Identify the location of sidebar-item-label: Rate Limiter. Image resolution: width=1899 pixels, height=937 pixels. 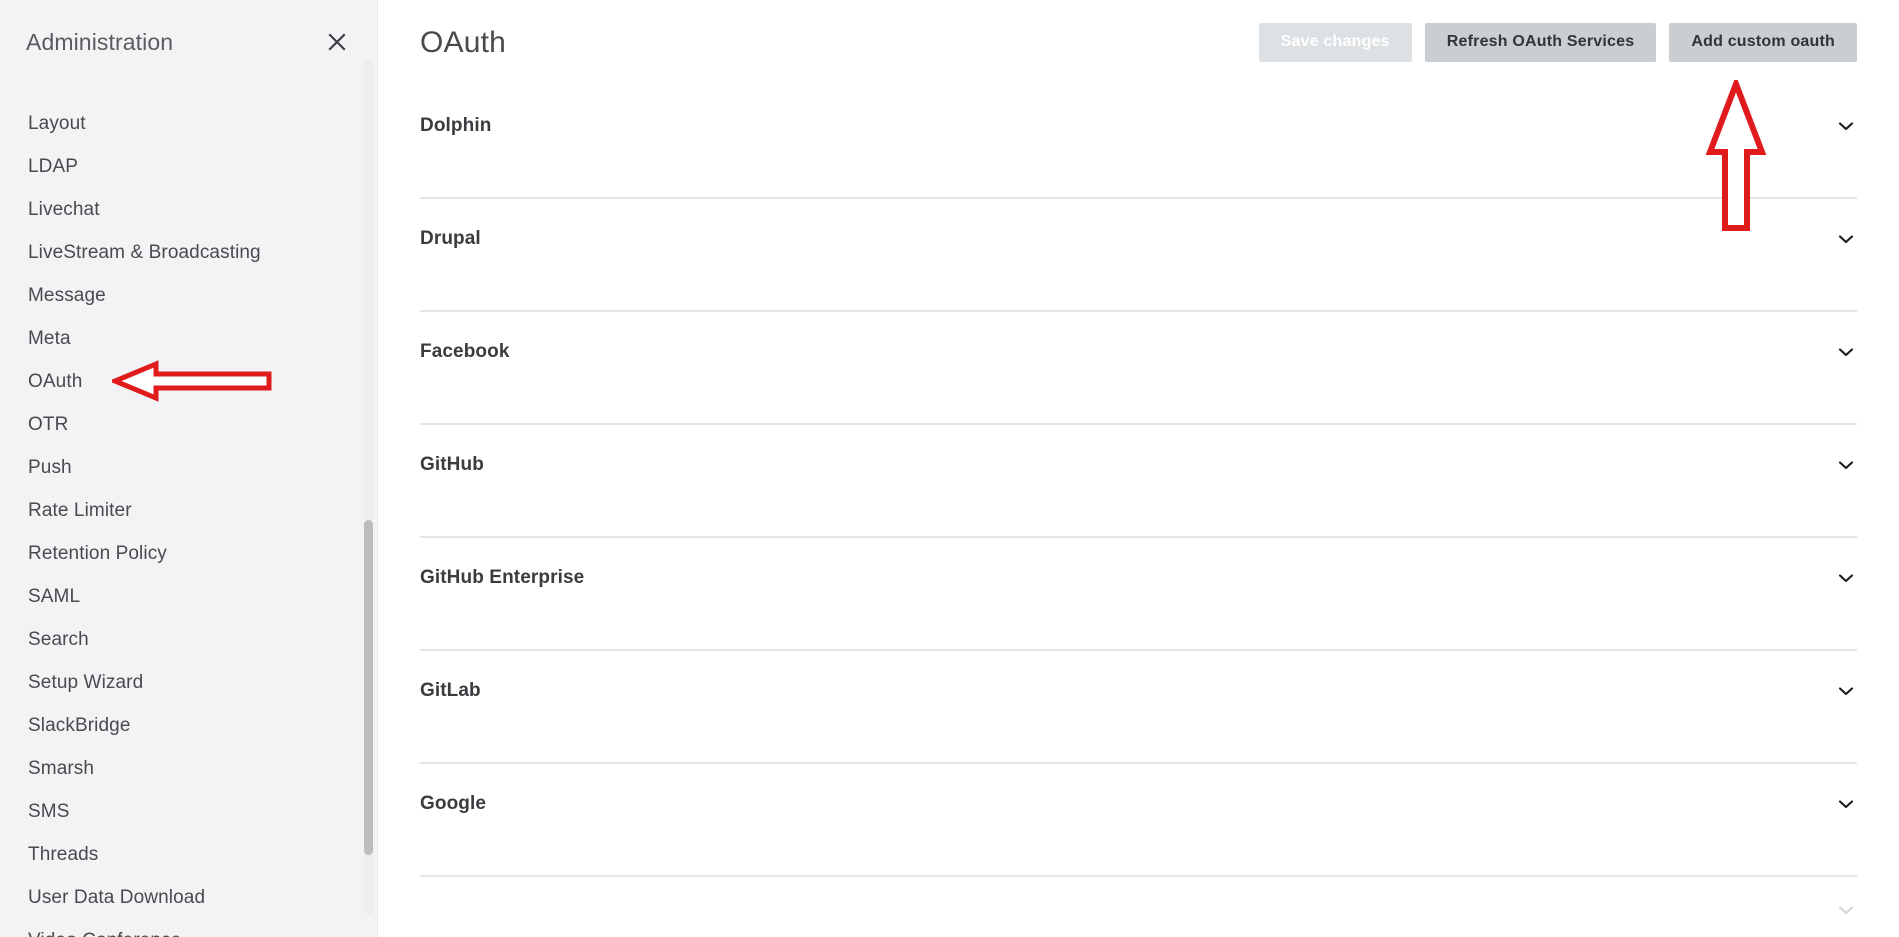
(80, 510).